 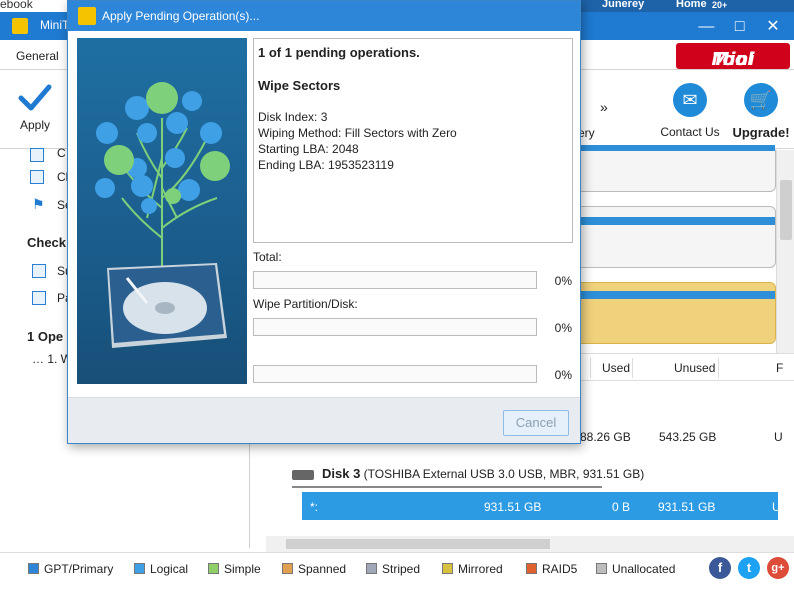 What do you see at coordinates (621, 507) in the screenshot?
I see `partition-used: 0 B` at bounding box center [621, 507].